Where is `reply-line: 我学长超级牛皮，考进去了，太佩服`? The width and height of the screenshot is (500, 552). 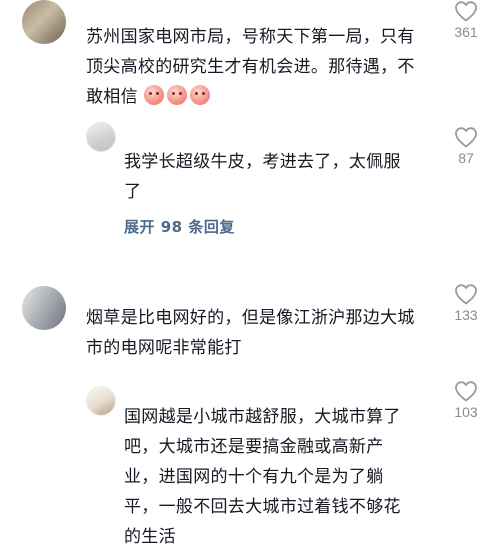
reply-line: 我学长超级牛皮，考进去了，太佩服 is located at coordinates (262, 162).